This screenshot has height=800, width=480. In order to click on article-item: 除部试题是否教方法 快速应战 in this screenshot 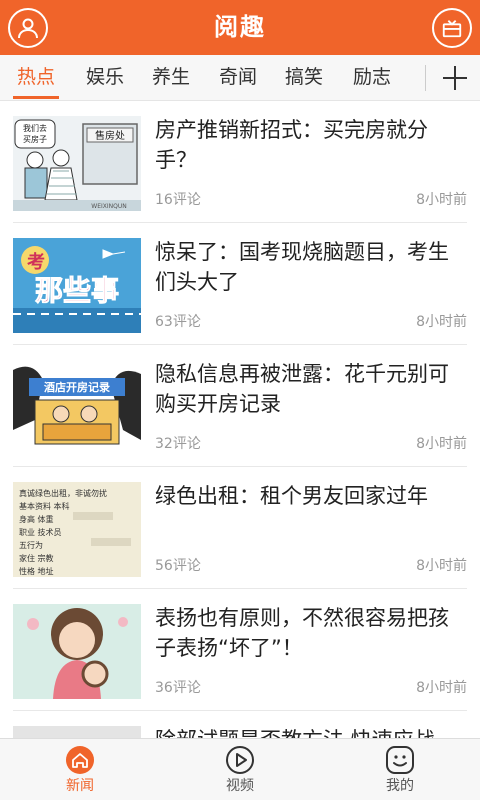, I will do `click(240, 724)`.